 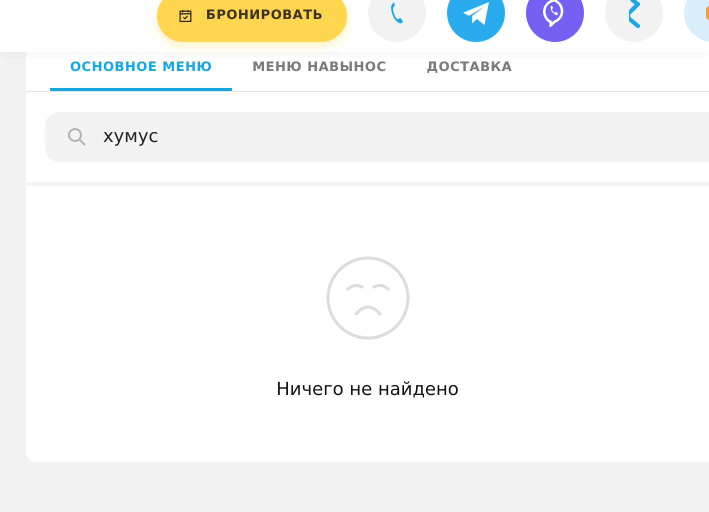 What do you see at coordinates (367, 390) in the screenshot?
I see `empty-message: Ничего не найдено` at bounding box center [367, 390].